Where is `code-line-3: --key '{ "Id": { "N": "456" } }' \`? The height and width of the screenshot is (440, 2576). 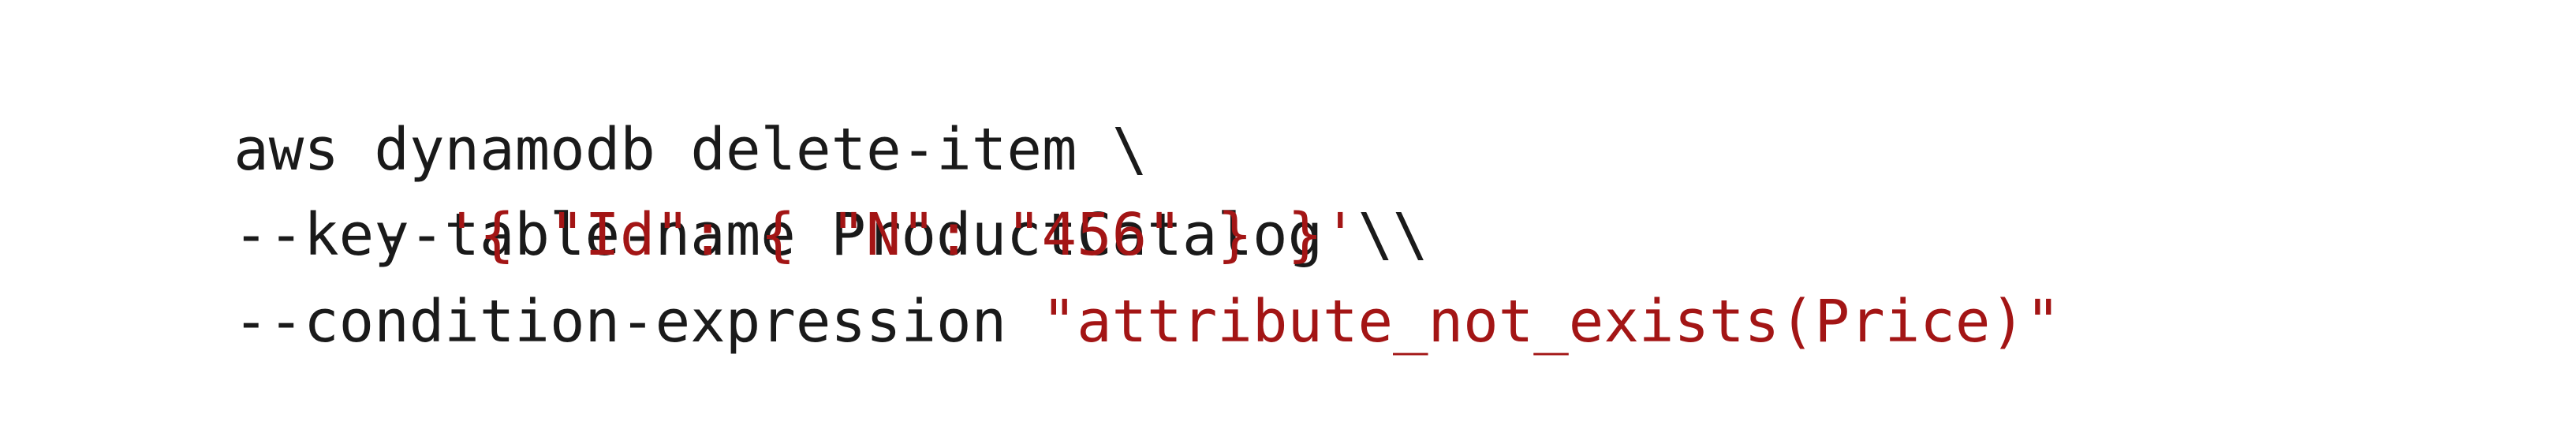
code-line-3: --key '{ "Id": { "N": "456" } }' \ is located at coordinates (830, 235).